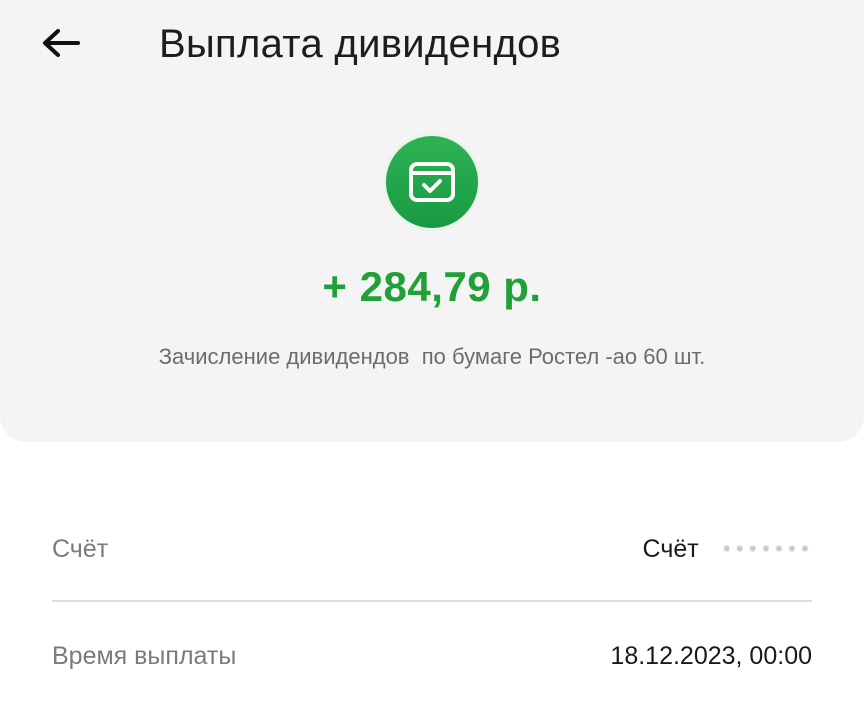 The image size is (864, 725). Describe the element at coordinates (360, 44) in the screenshot. I see `page-title: Выплата дивидендов` at that location.